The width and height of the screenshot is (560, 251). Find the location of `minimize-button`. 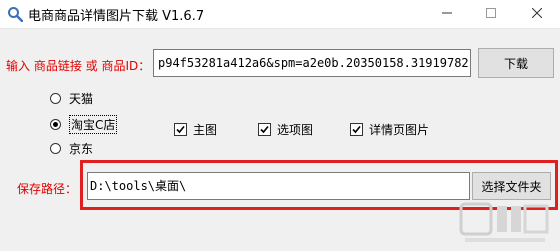

minimize-button is located at coordinates (447, 14).